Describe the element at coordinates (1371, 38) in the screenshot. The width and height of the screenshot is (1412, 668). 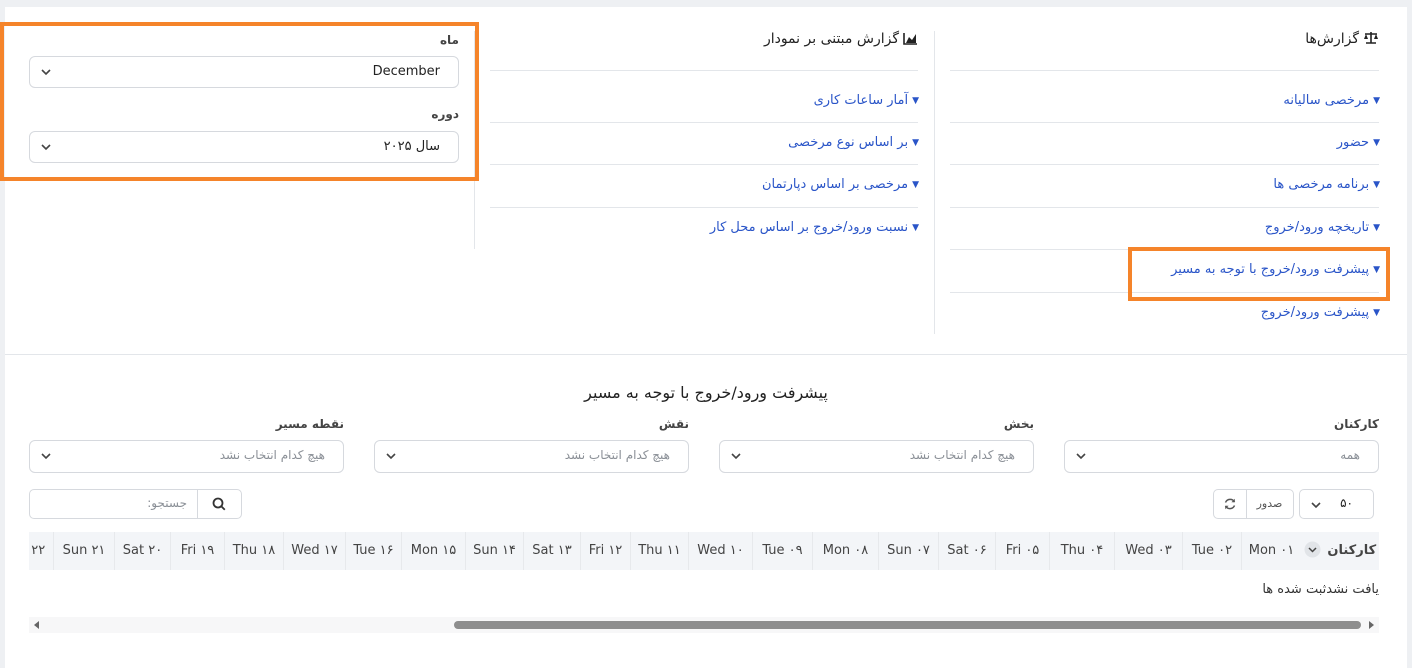
I see `balance-scale-icon` at that location.